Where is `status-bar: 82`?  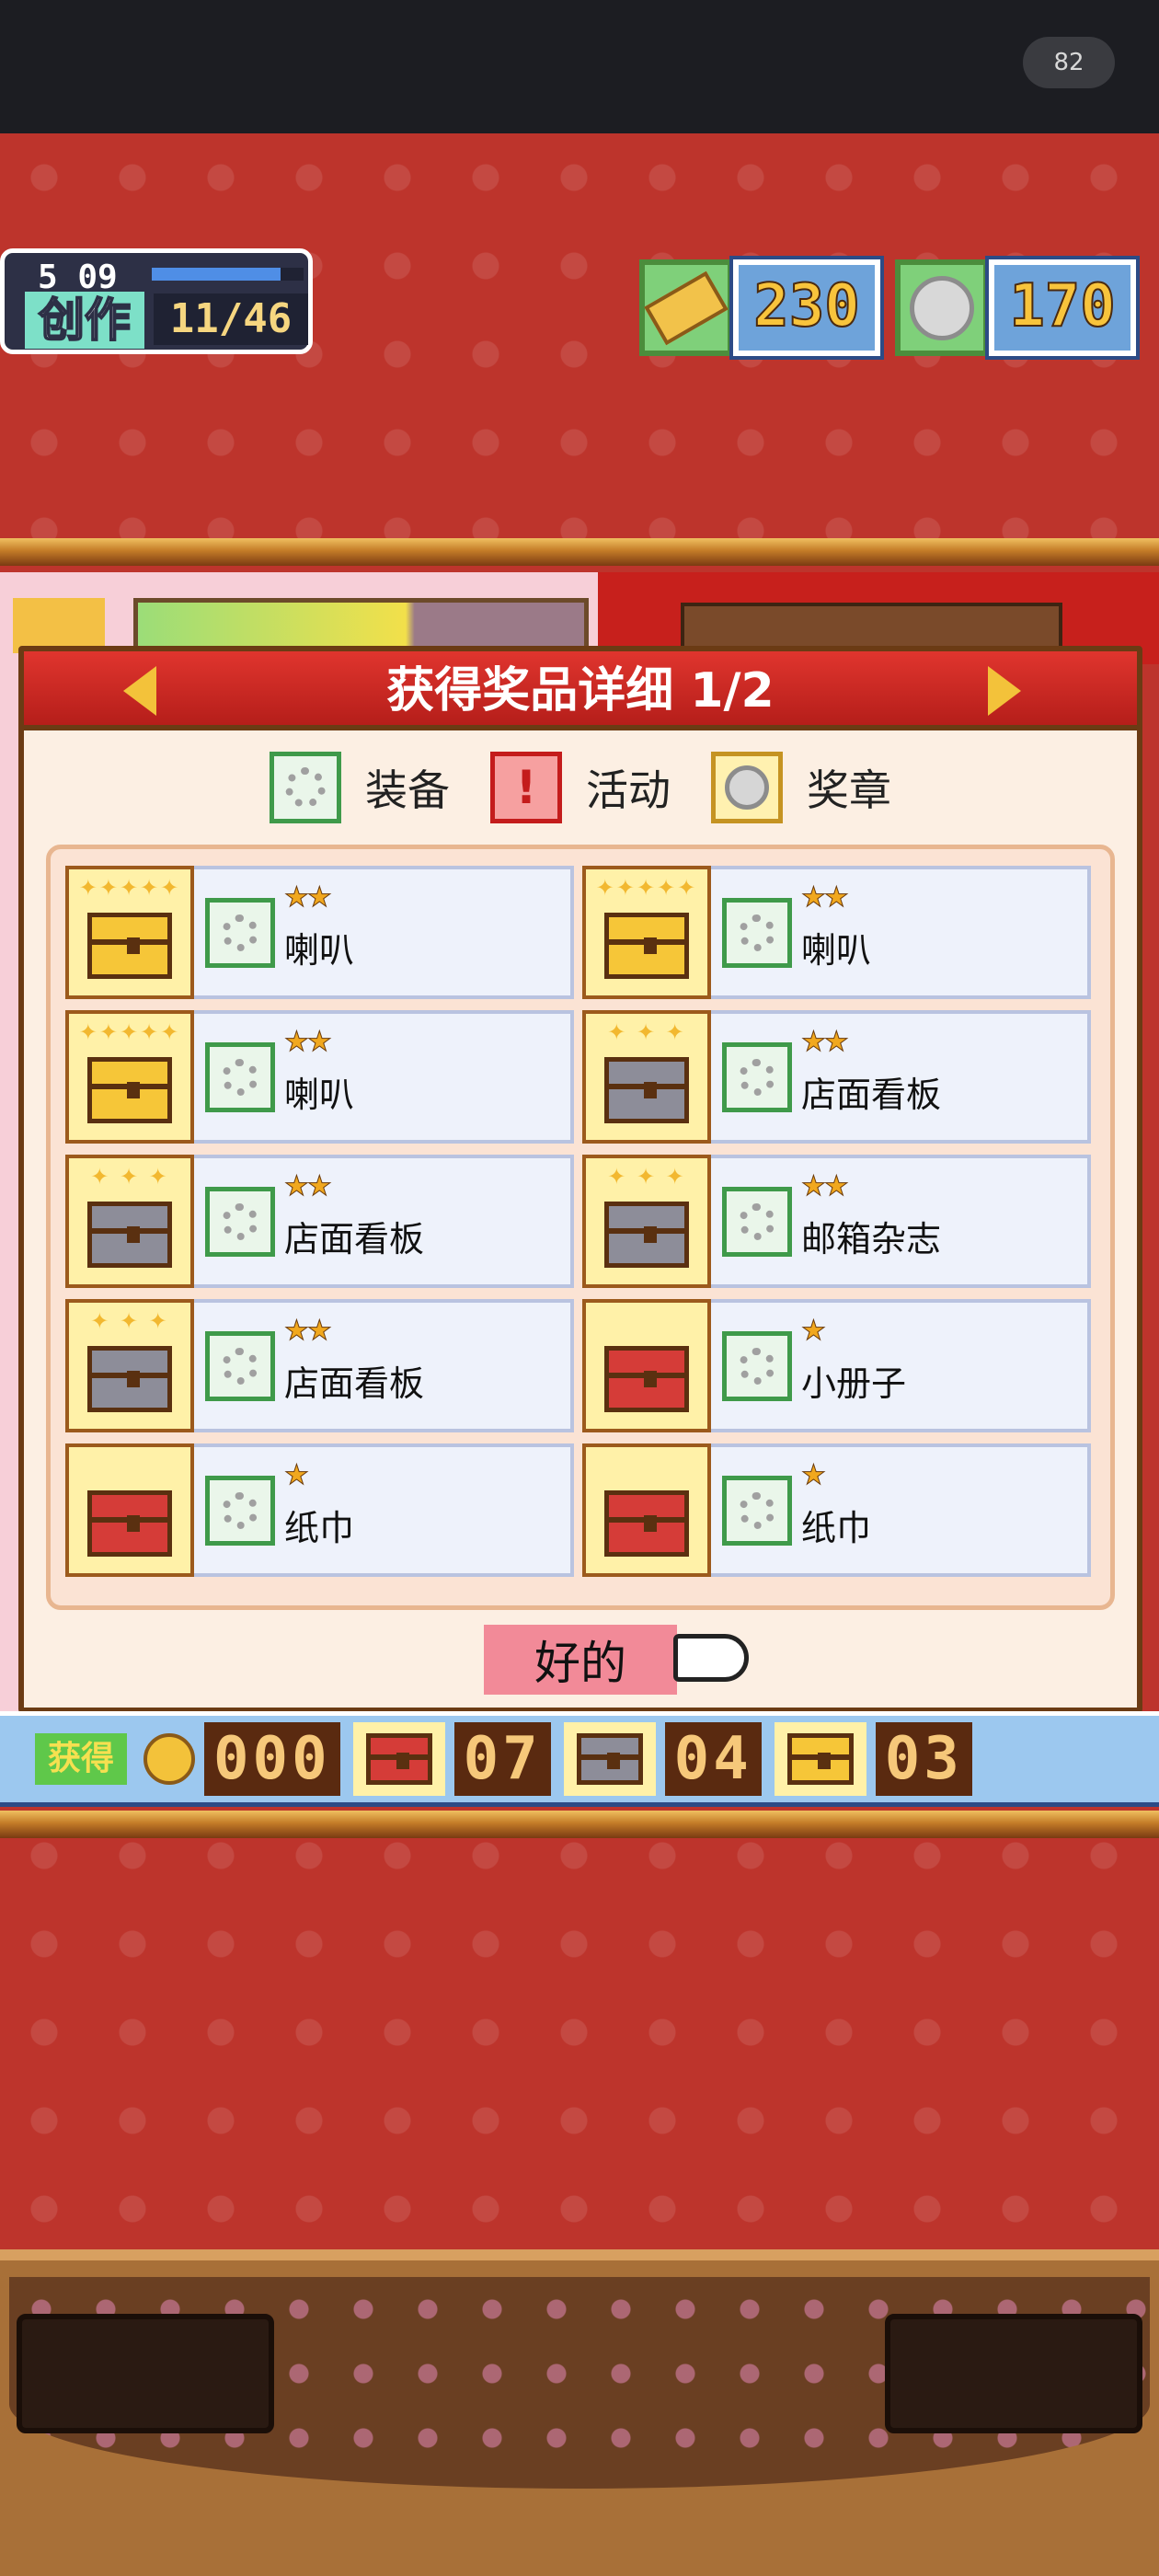
status-bar: 82 is located at coordinates (579, 66).